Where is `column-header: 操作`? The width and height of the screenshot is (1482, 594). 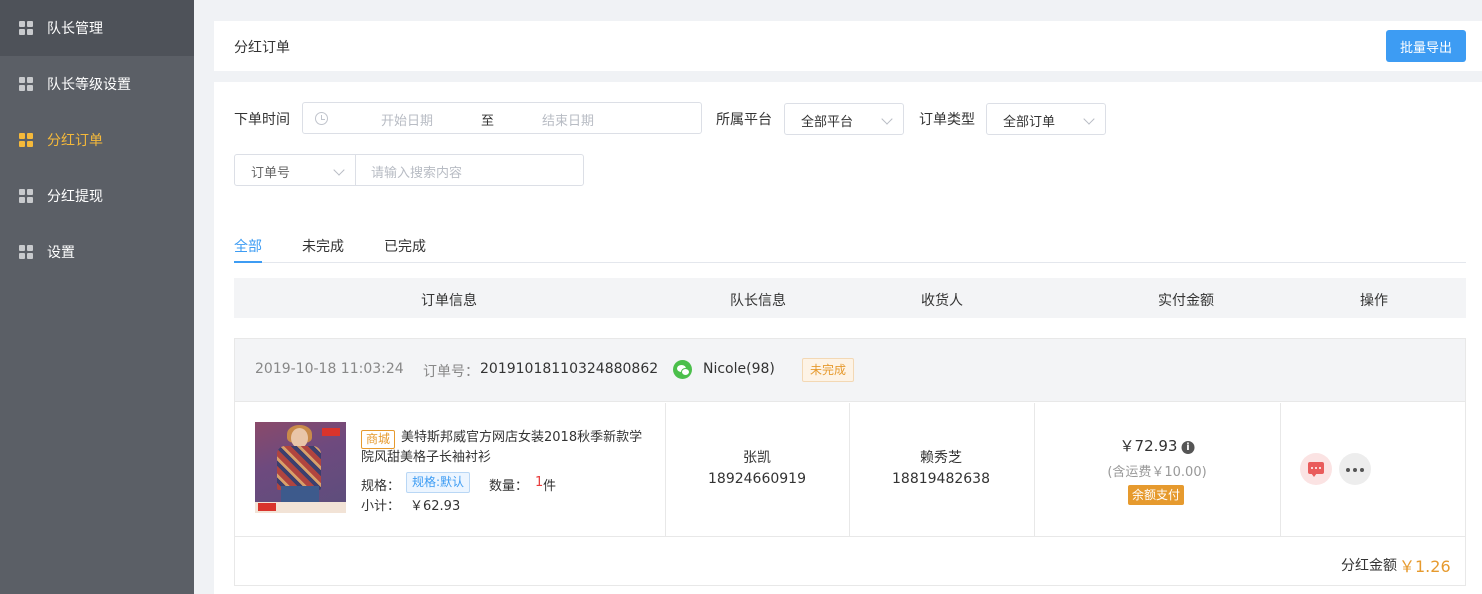
column-header: 操作 is located at coordinates (1374, 301).